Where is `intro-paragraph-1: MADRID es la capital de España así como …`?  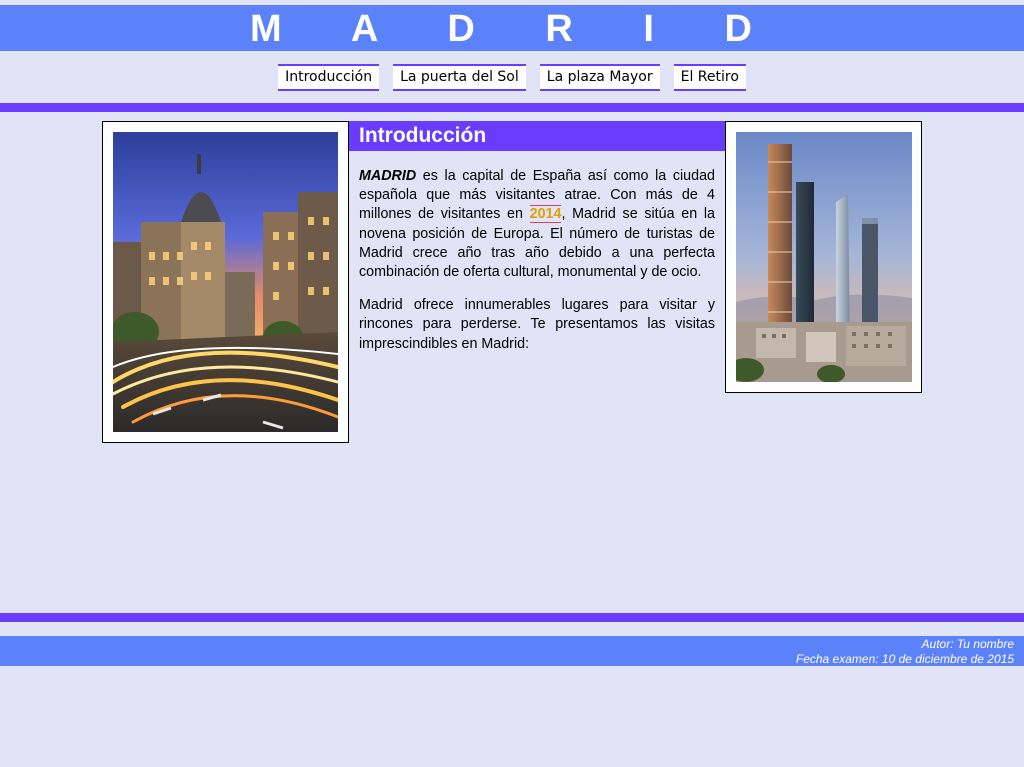
intro-paragraph-1: MADRID es la capital de España así como … is located at coordinates (537, 224).